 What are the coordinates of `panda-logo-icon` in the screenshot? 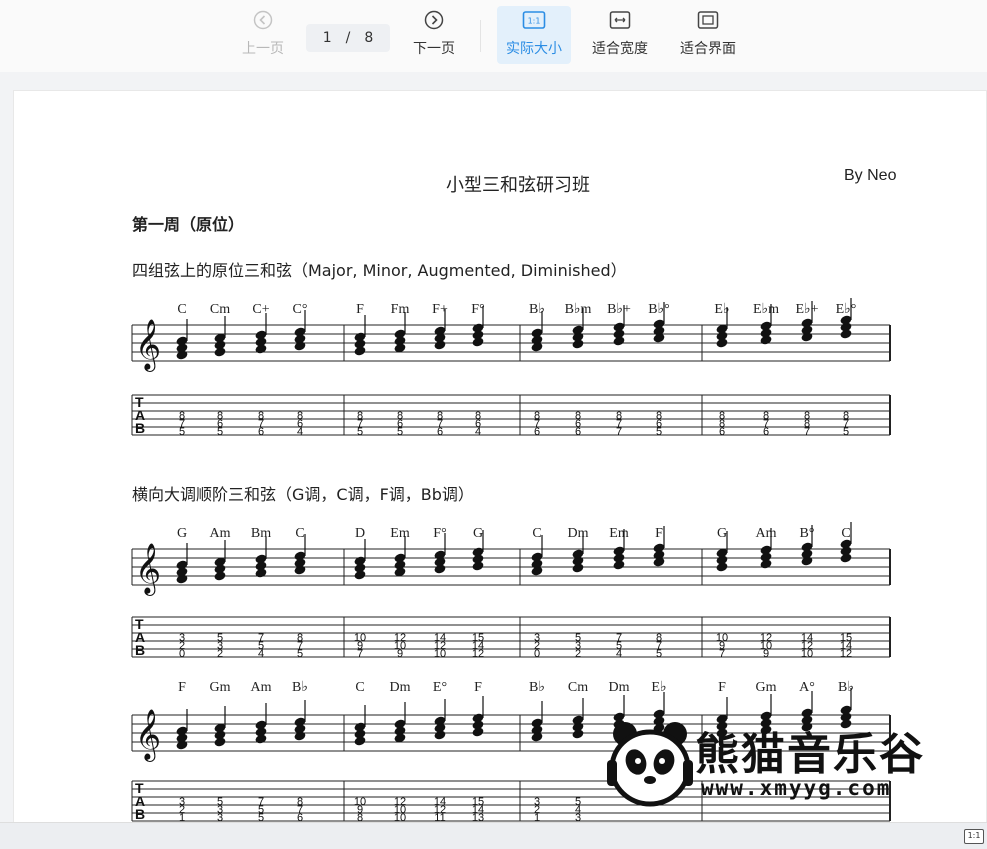 It's located at (650, 764).